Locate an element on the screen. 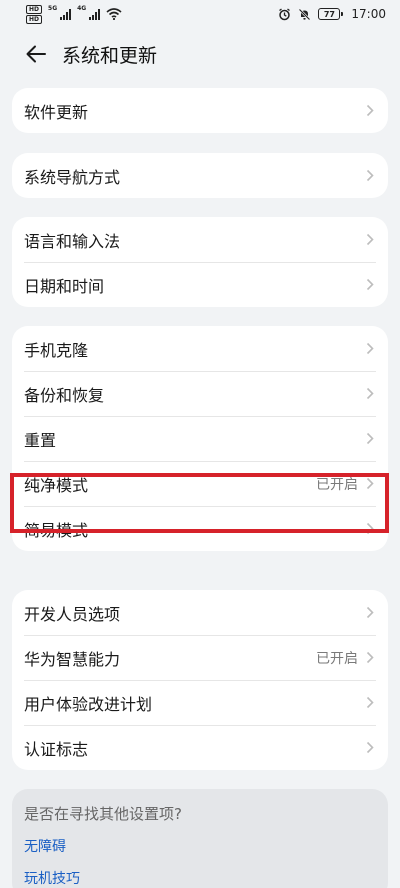 This screenshot has height=888, width=400. clock: 17:00 is located at coordinates (368, 14).